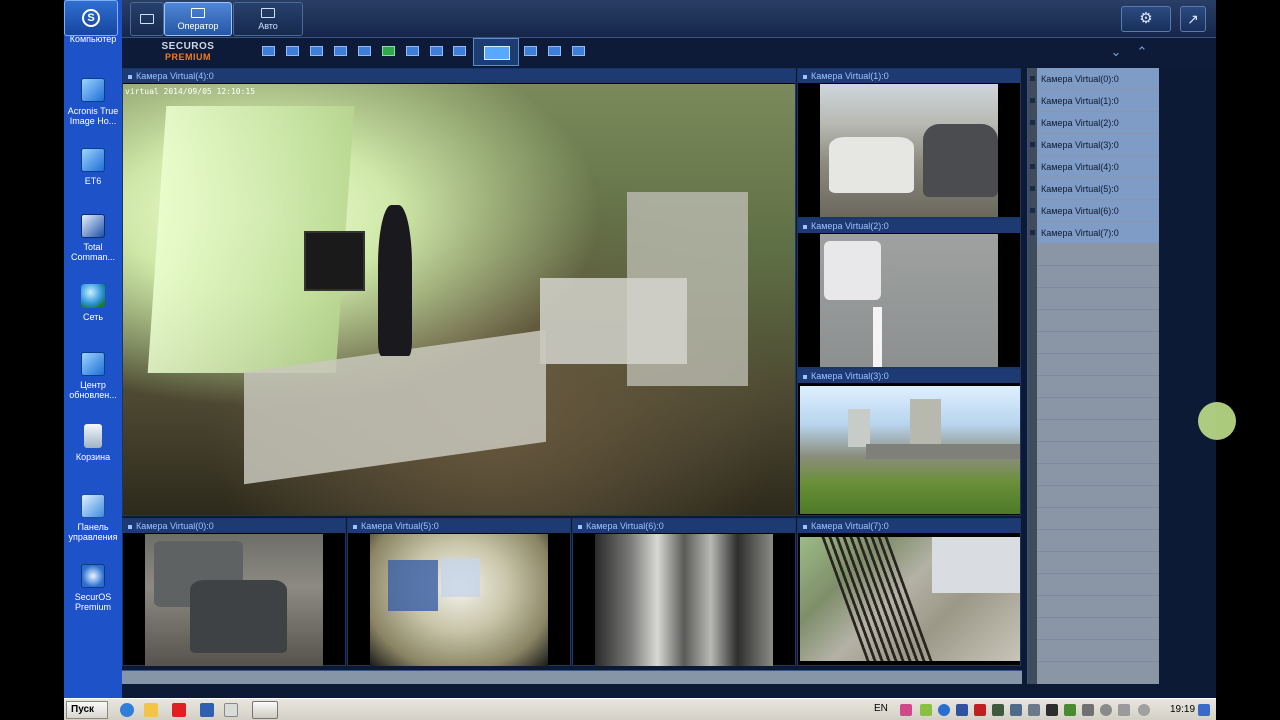 The image size is (1280, 720). I want to click on layout-1plus7-button, so click(388, 51).